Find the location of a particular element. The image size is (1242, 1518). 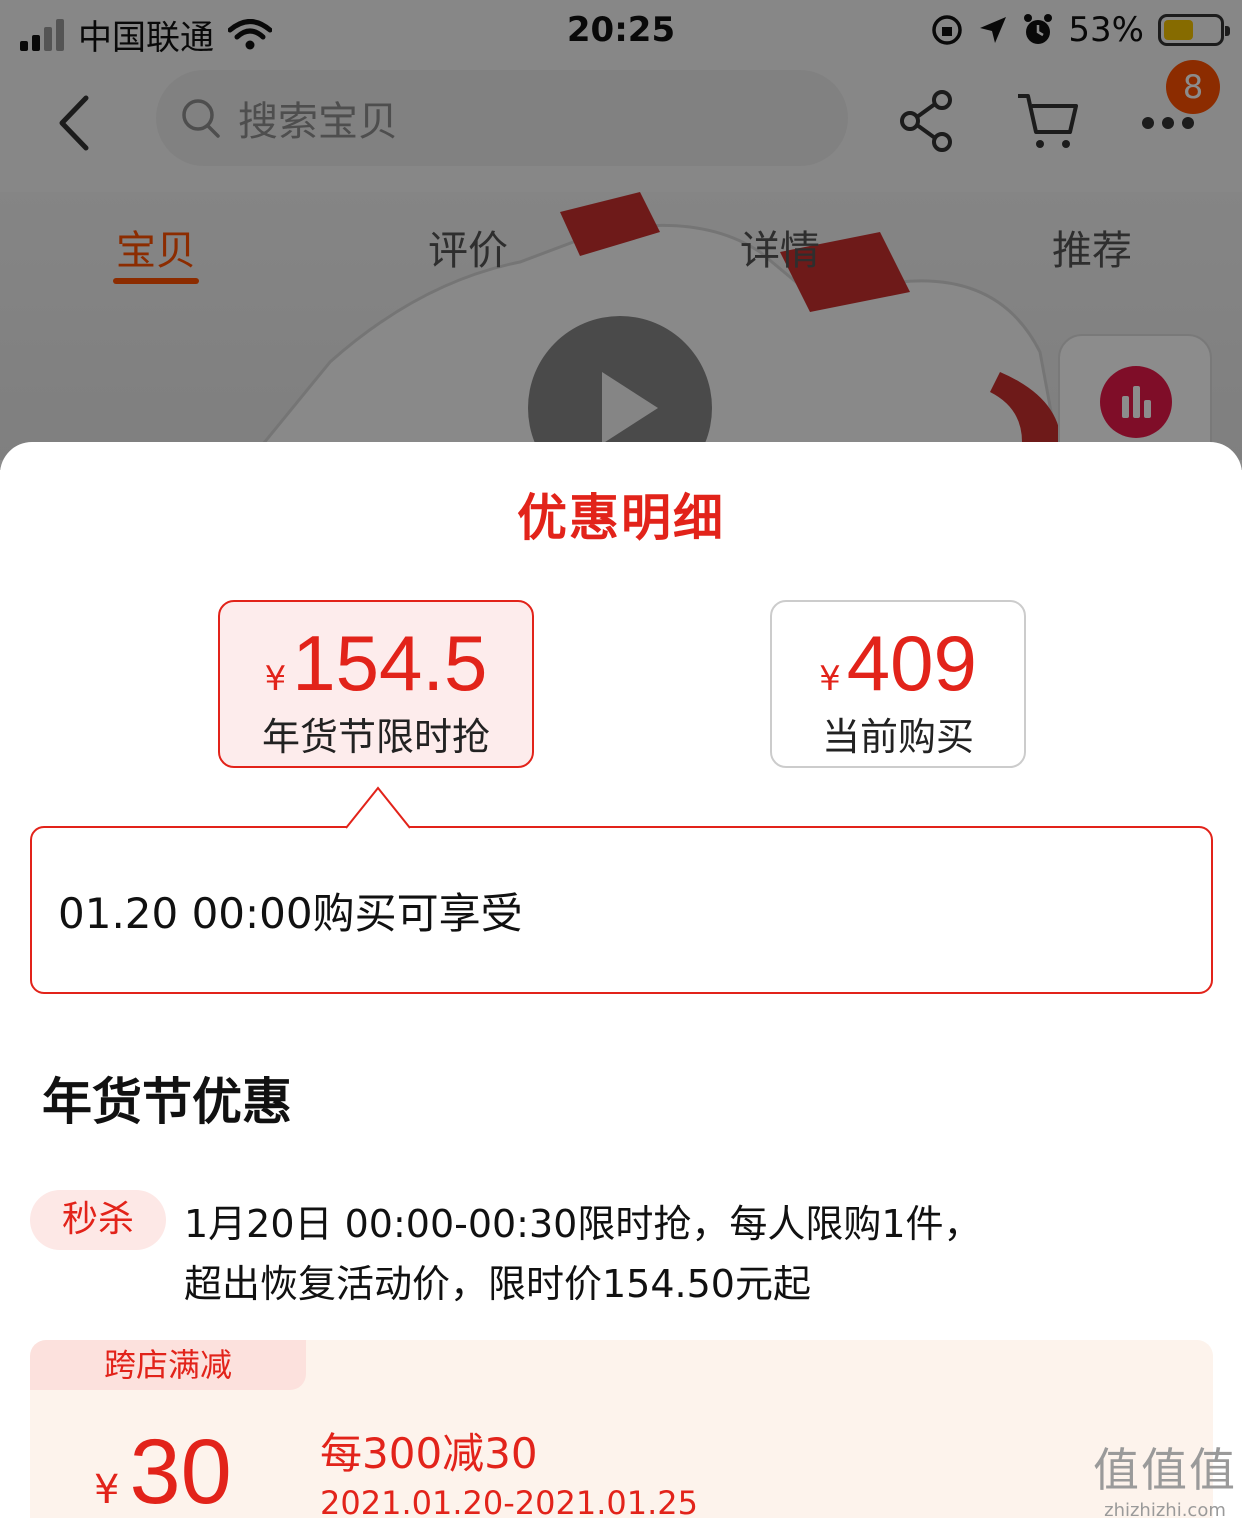

watermark-logo: 值值值 is located at coordinates (1165, 1470).